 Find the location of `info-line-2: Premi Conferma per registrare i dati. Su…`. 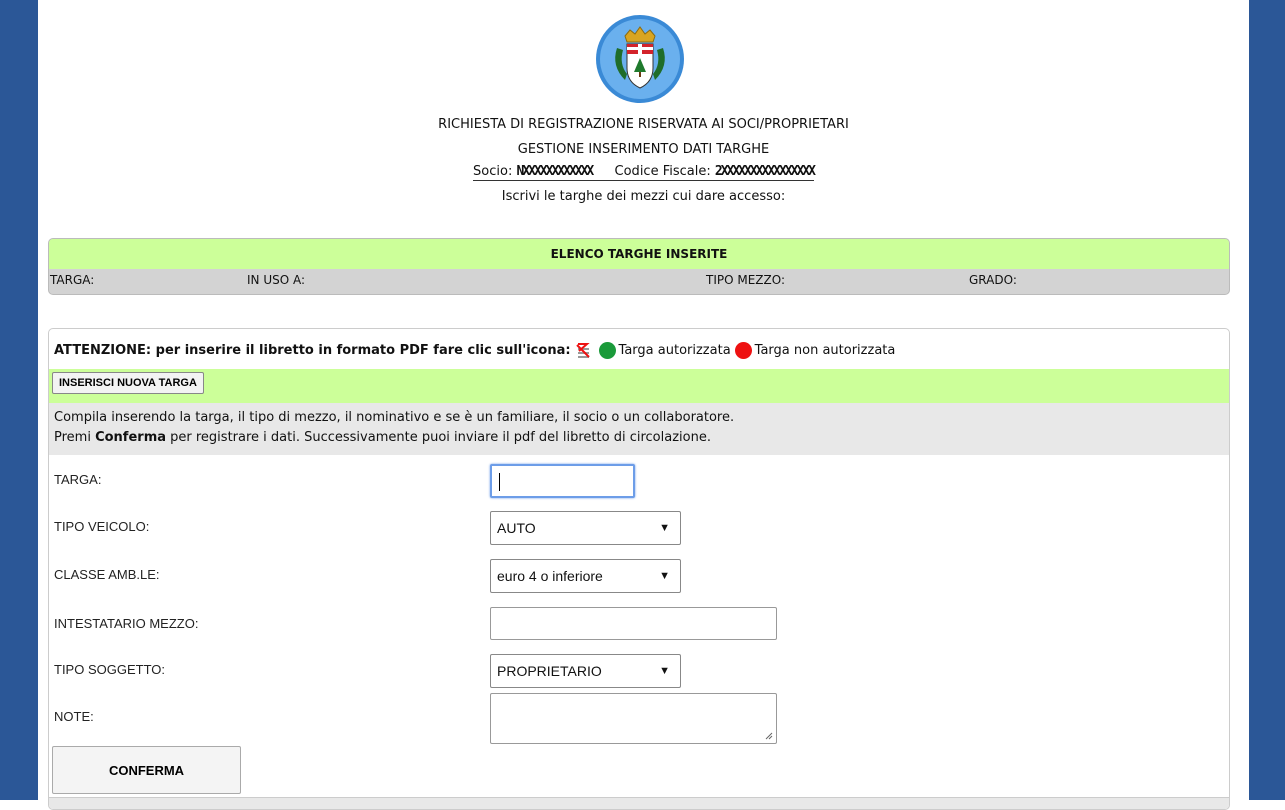

info-line-2: Premi Conferma per registrare i dati. Su… is located at coordinates (382, 437).